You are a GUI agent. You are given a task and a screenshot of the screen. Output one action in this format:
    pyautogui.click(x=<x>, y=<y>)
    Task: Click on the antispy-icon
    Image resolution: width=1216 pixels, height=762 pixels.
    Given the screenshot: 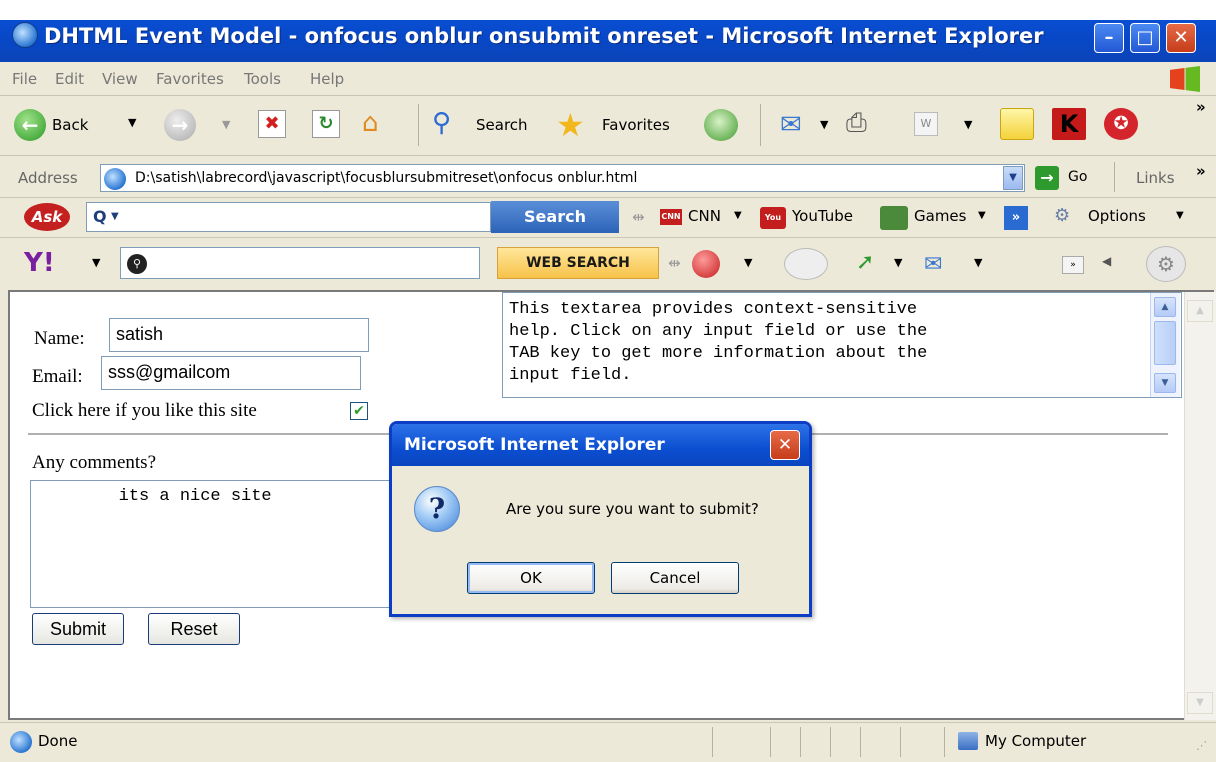 What is the action you would take?
    pyautogui.click(x=706, y=264)
    